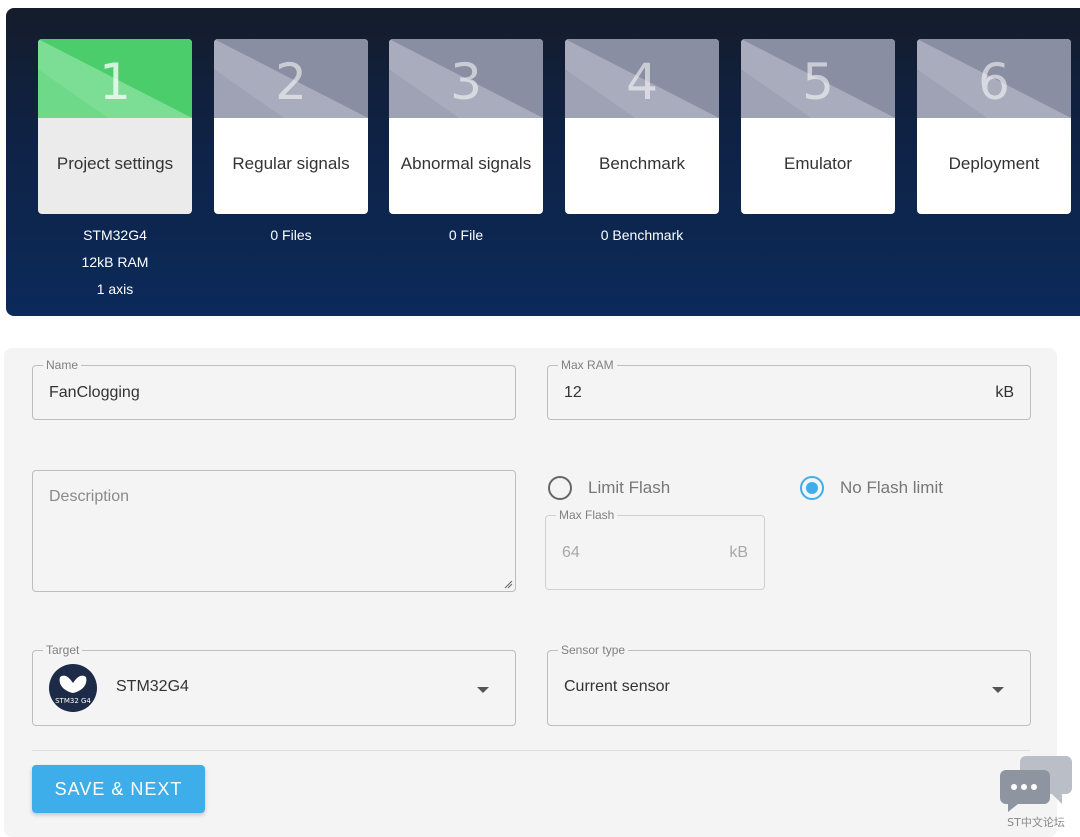  What do you see at coordinates (152, 686) in the screenshot?
I see `target-value: STM32G4` at bounding box center [152, 686].